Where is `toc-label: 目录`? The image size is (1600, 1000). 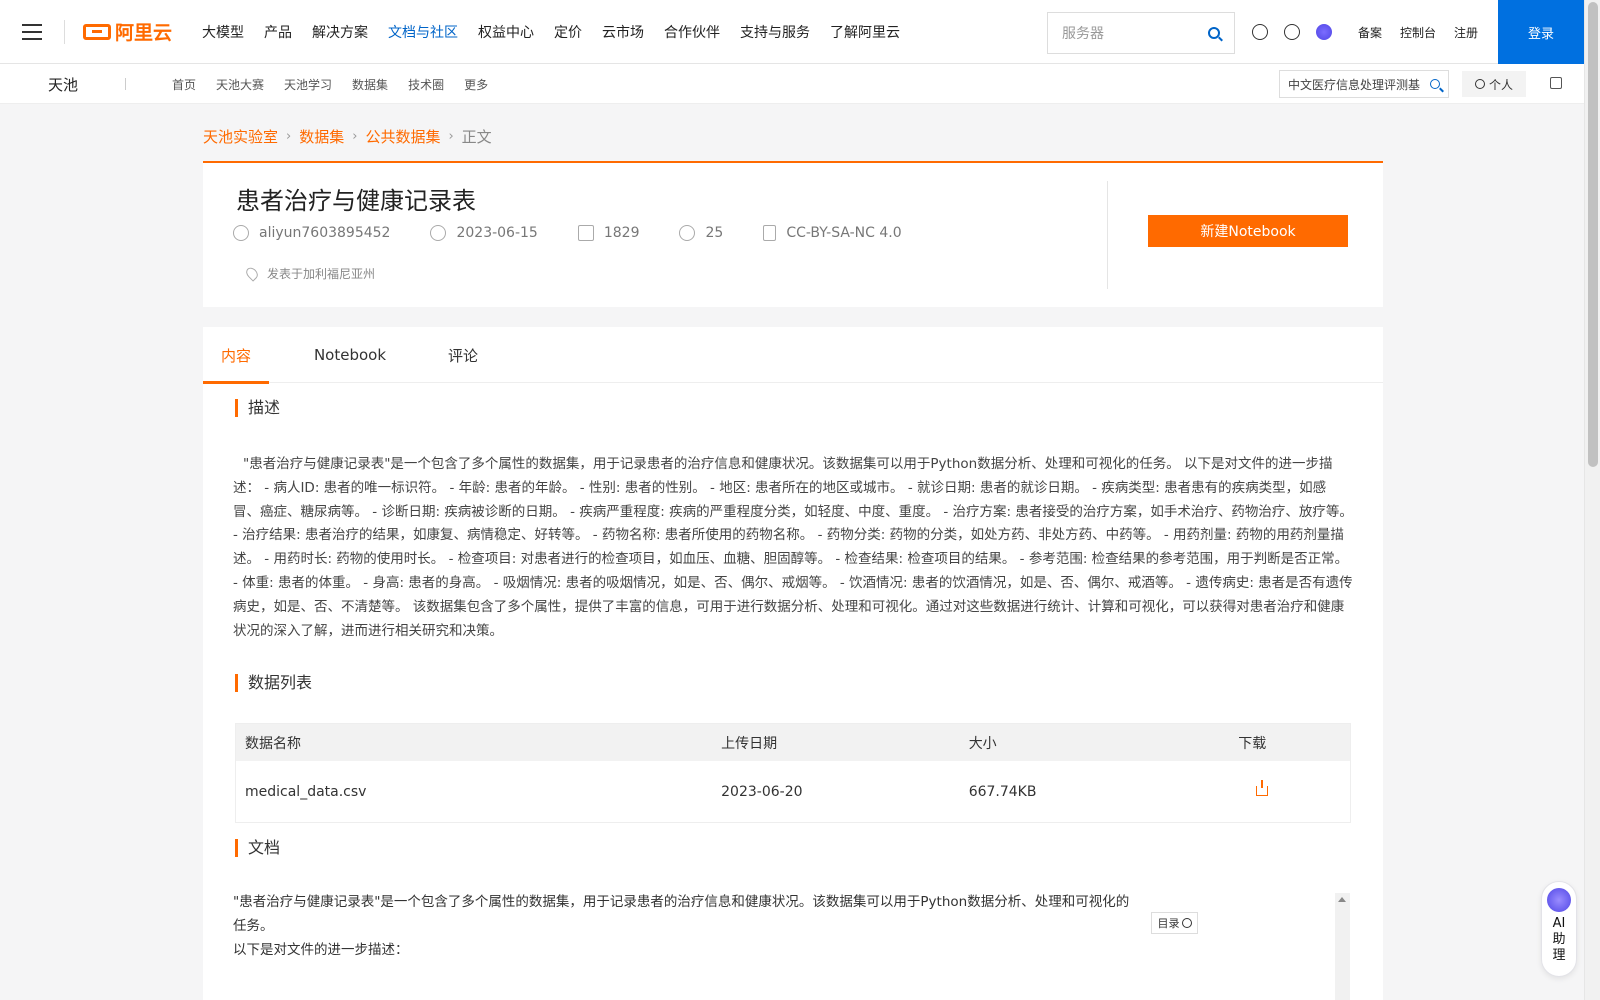
toc-label: 目录 is located at coordinates (1168, 923).